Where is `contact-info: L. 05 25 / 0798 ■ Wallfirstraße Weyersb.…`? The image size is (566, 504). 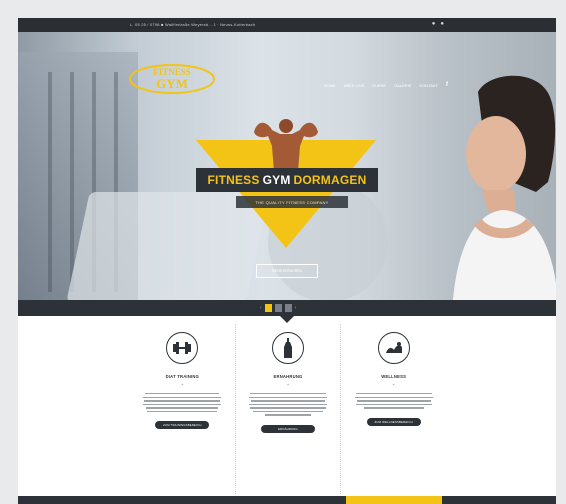 contact-info: L. 05 25 / 0798 ■ Wallfirstraße Weyersb.… is located at coordinates (193, 24).